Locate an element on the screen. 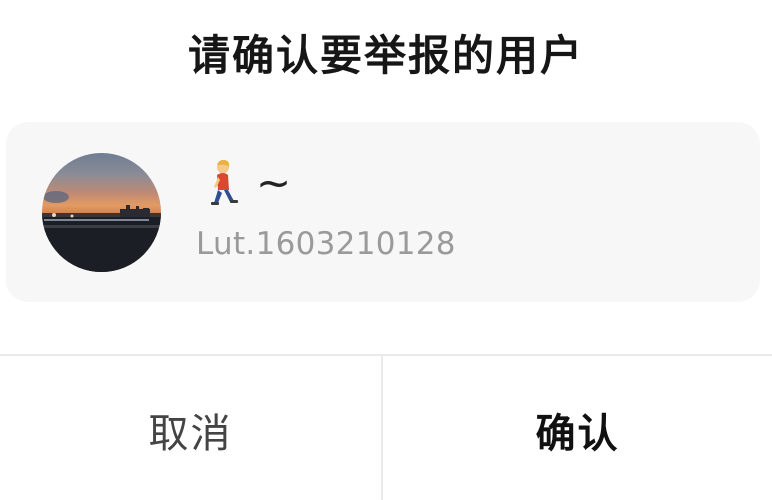 The image size is (772, 500). avatar is located at coordinates (101, 212).